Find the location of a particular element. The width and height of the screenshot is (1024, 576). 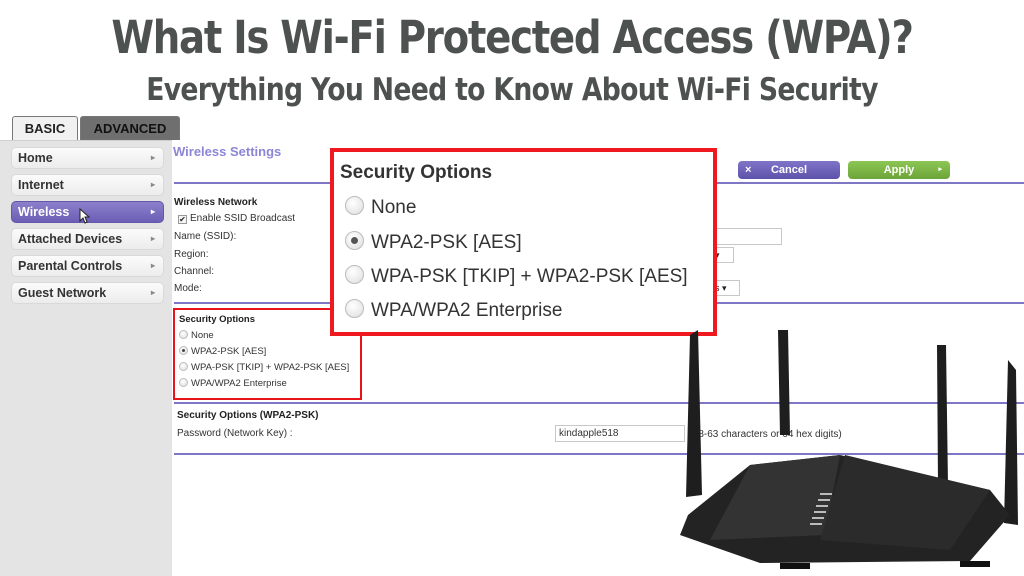

wireless-network-heading: Wireless Network is located at coordinates (216, 202).